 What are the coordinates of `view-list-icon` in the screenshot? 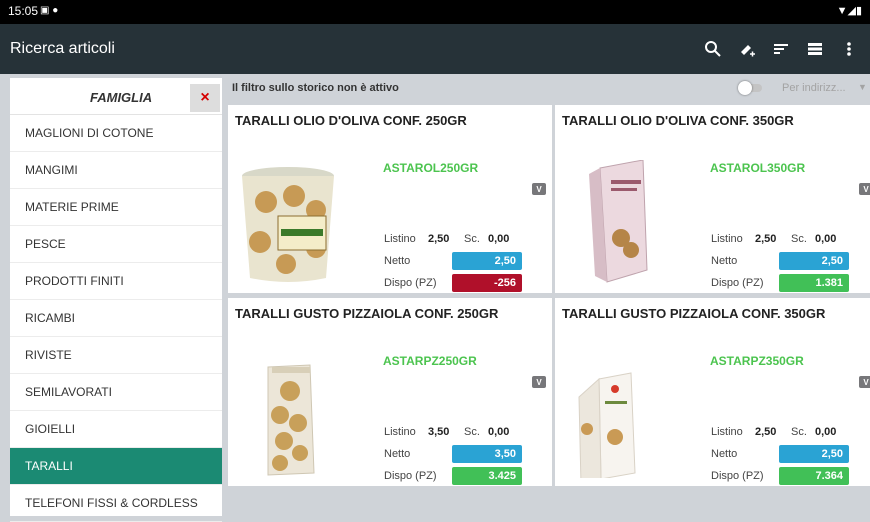 It's located at (815, 49).